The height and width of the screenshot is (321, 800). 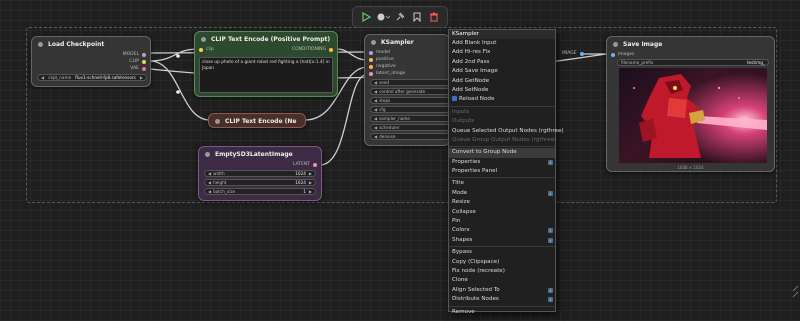 What do you see at coordinates (502, 230) in the screenshot?
I see `menu-item-colors: Colors ›` at bounding box center [502, 230].